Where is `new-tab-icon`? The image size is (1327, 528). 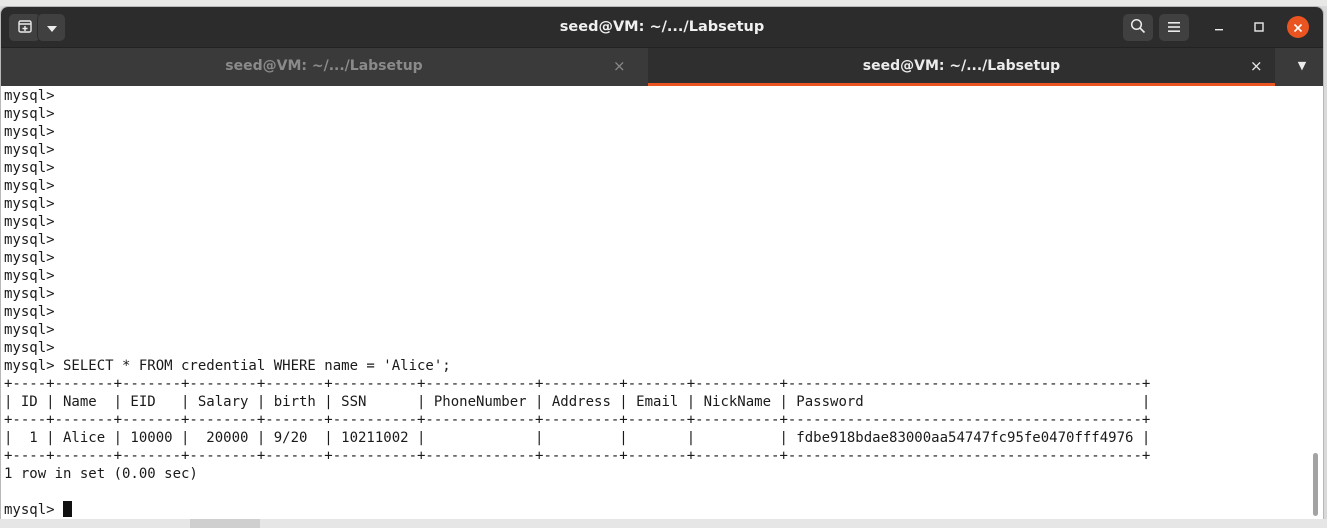
new-tab-icon is located at coordinates (25, 28).